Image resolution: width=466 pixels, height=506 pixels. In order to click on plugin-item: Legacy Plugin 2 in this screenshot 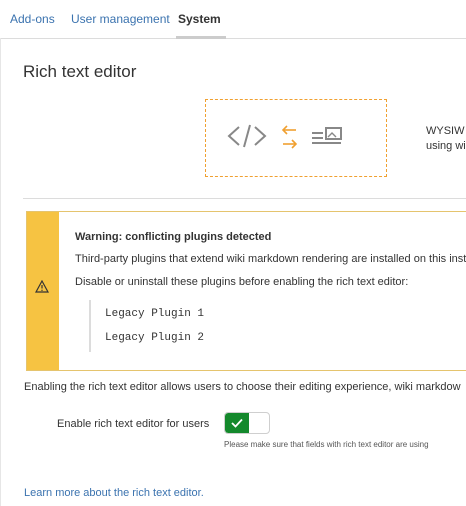, I will do `click(155, 338)`.